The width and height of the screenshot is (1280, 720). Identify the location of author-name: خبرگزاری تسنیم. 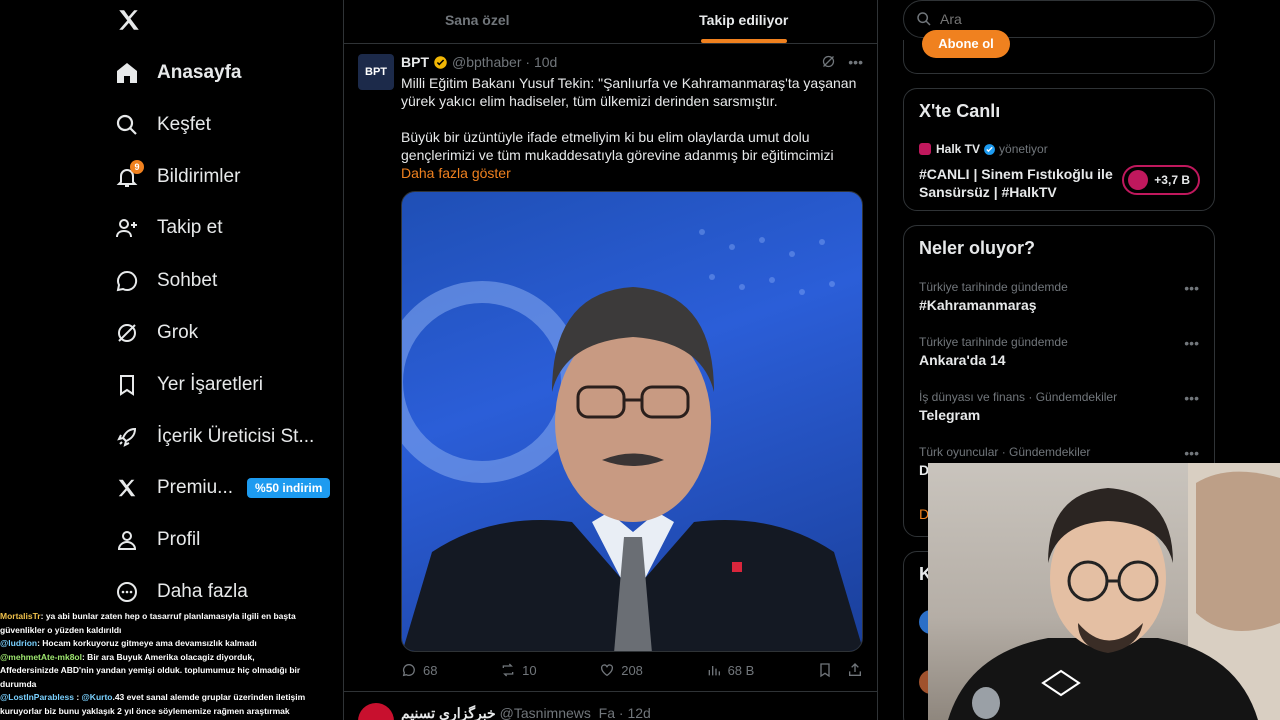
(448, 712).